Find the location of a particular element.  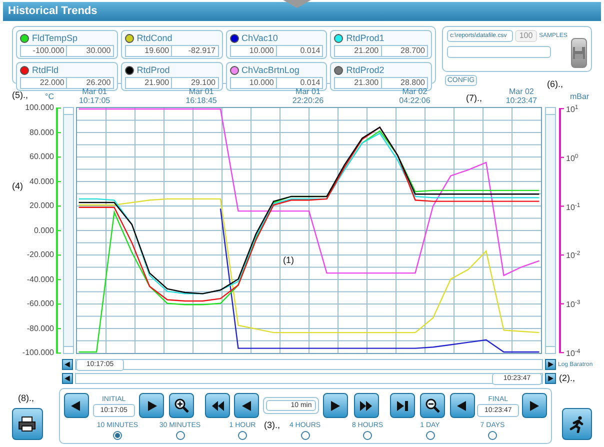

tag-name: RtdCond is located at coordinates (154, 38).